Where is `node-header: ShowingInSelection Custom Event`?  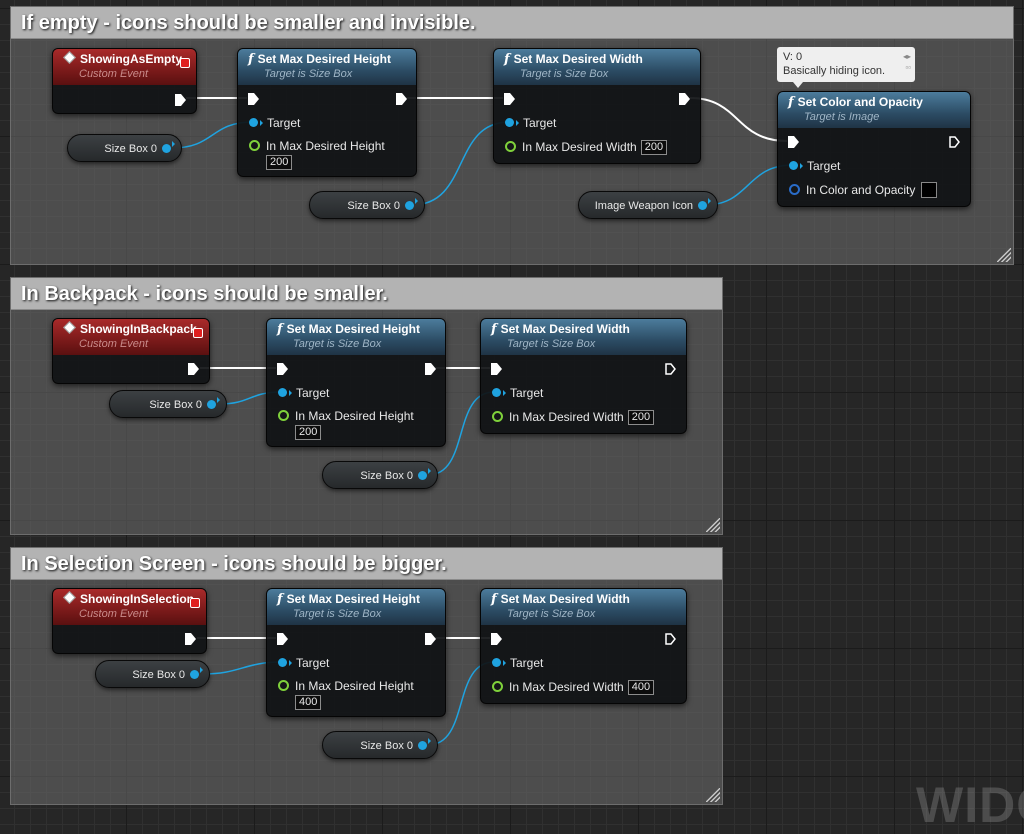
node-header: ShowingInSelection Custom Event is located at coordinates (129, 607).